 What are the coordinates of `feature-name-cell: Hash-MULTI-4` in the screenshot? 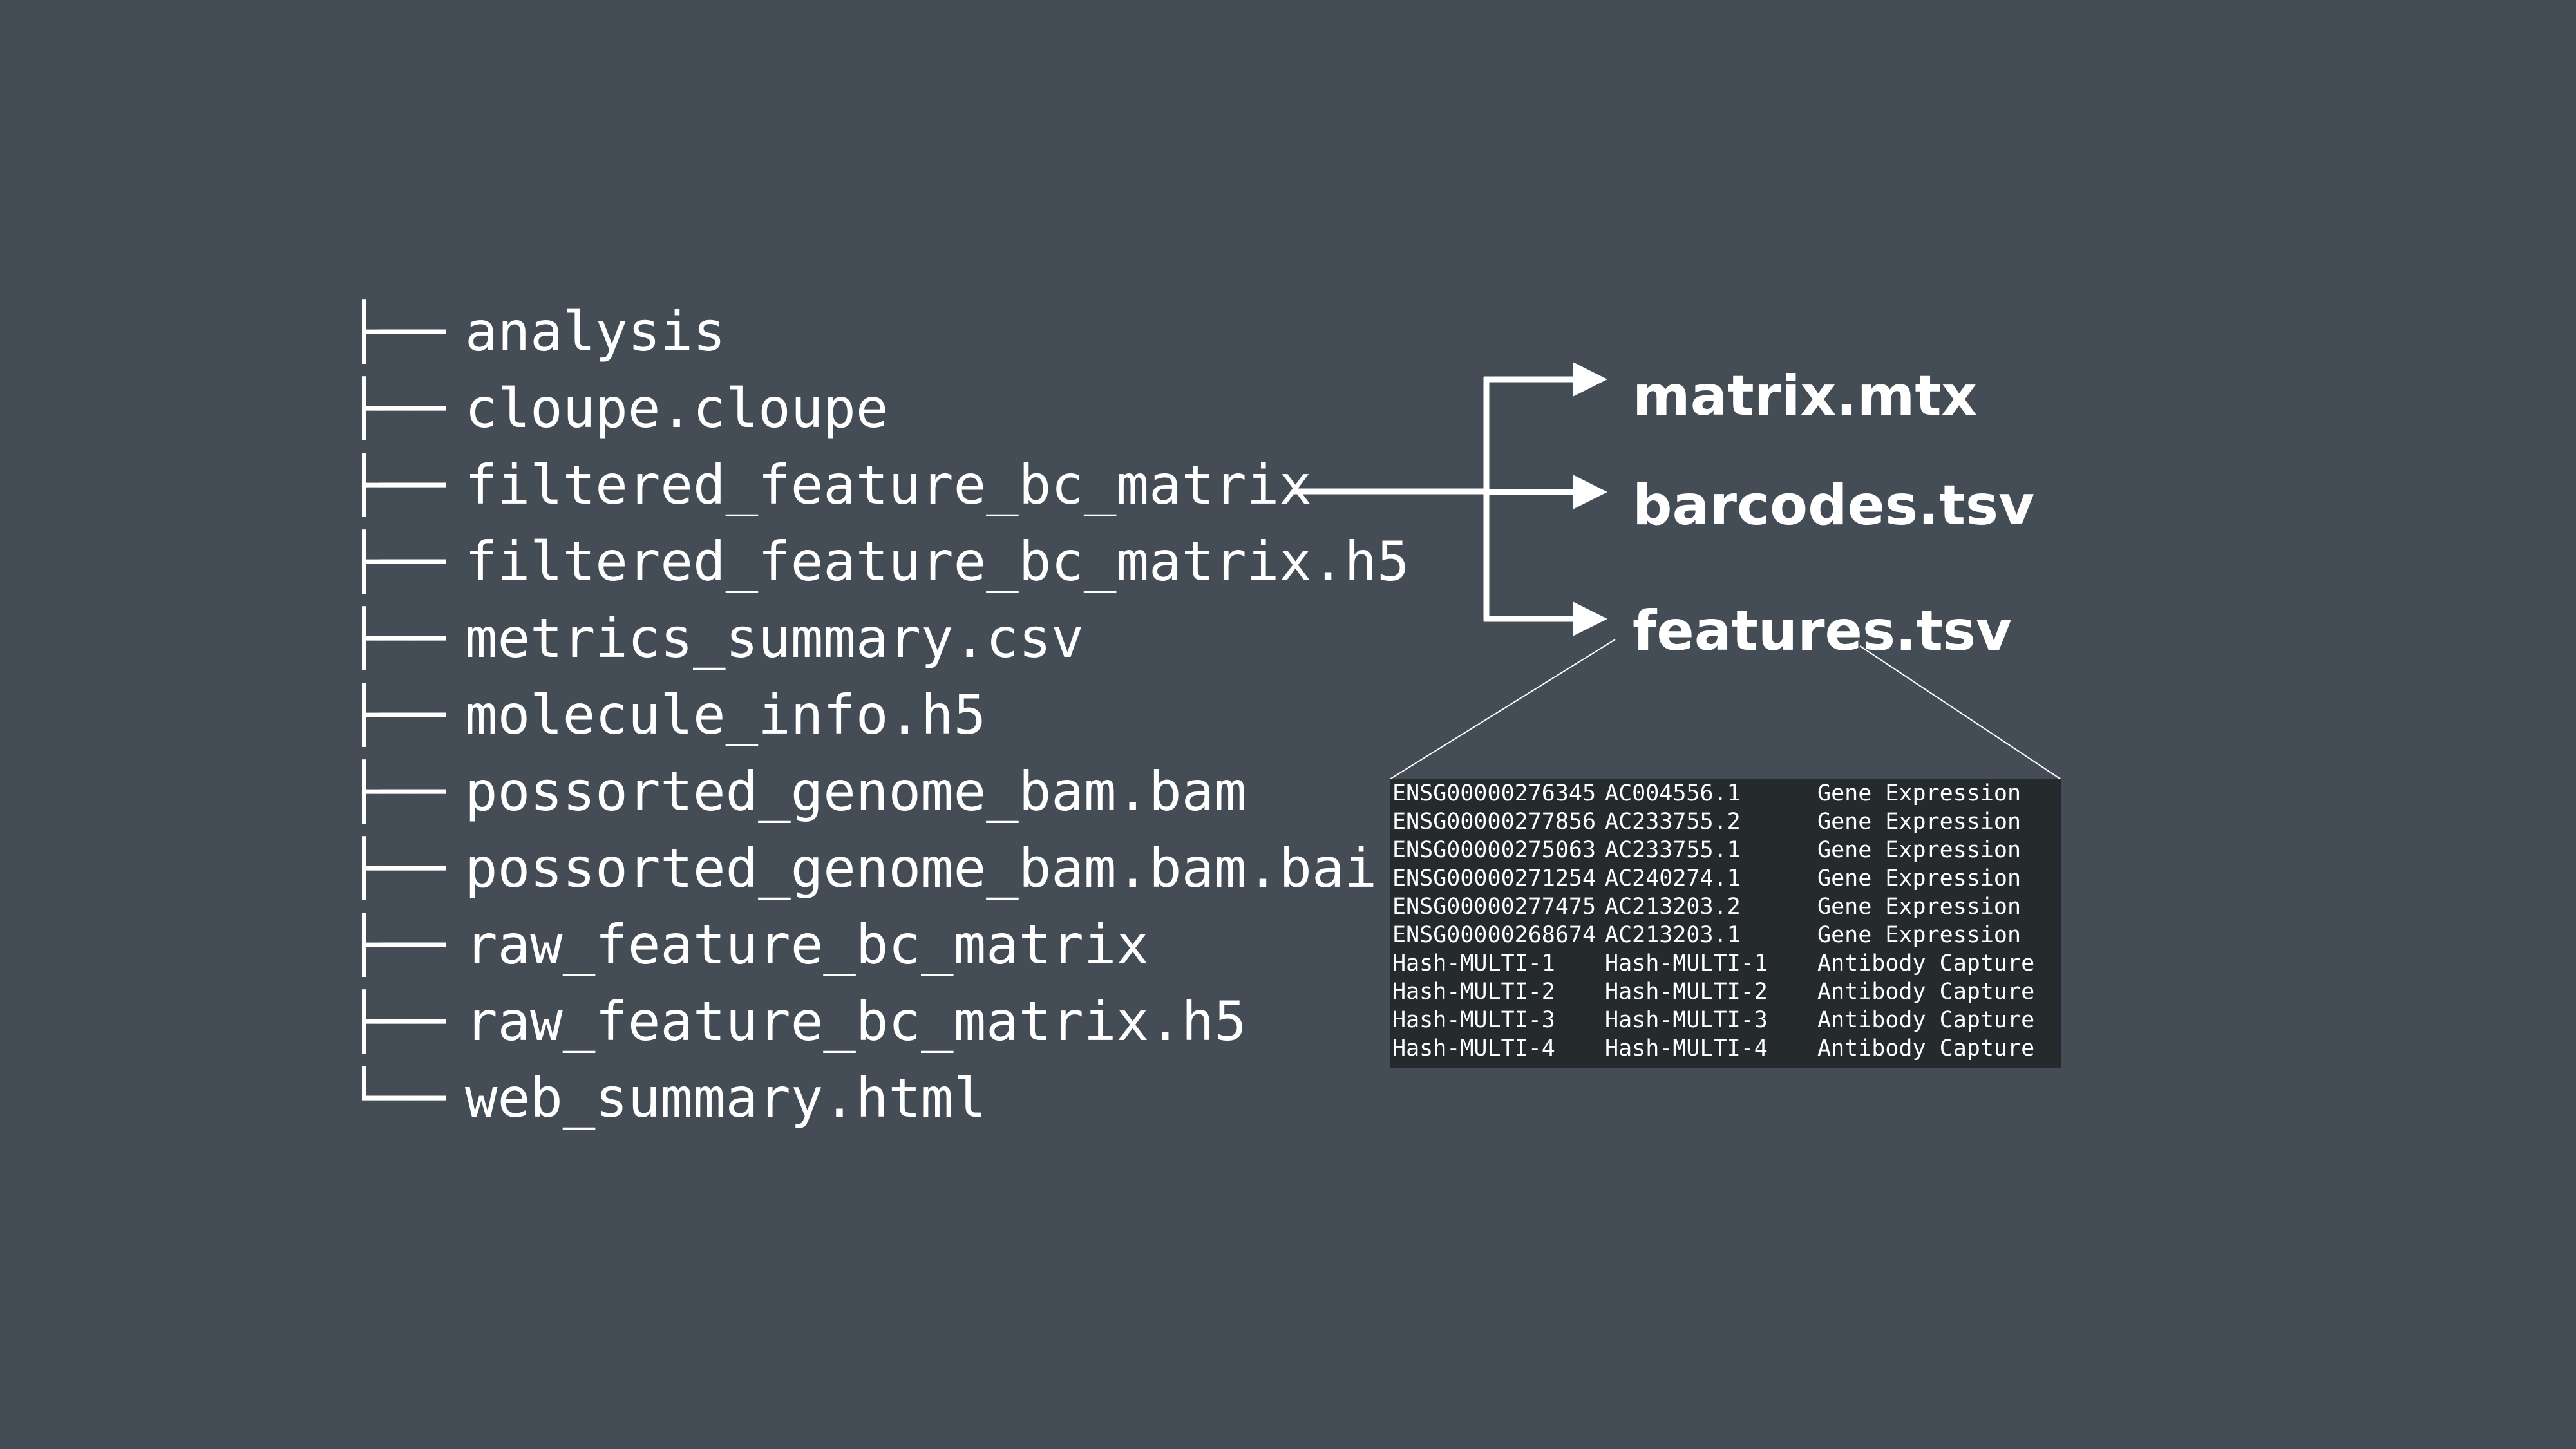 It's located at (1686, 1048).